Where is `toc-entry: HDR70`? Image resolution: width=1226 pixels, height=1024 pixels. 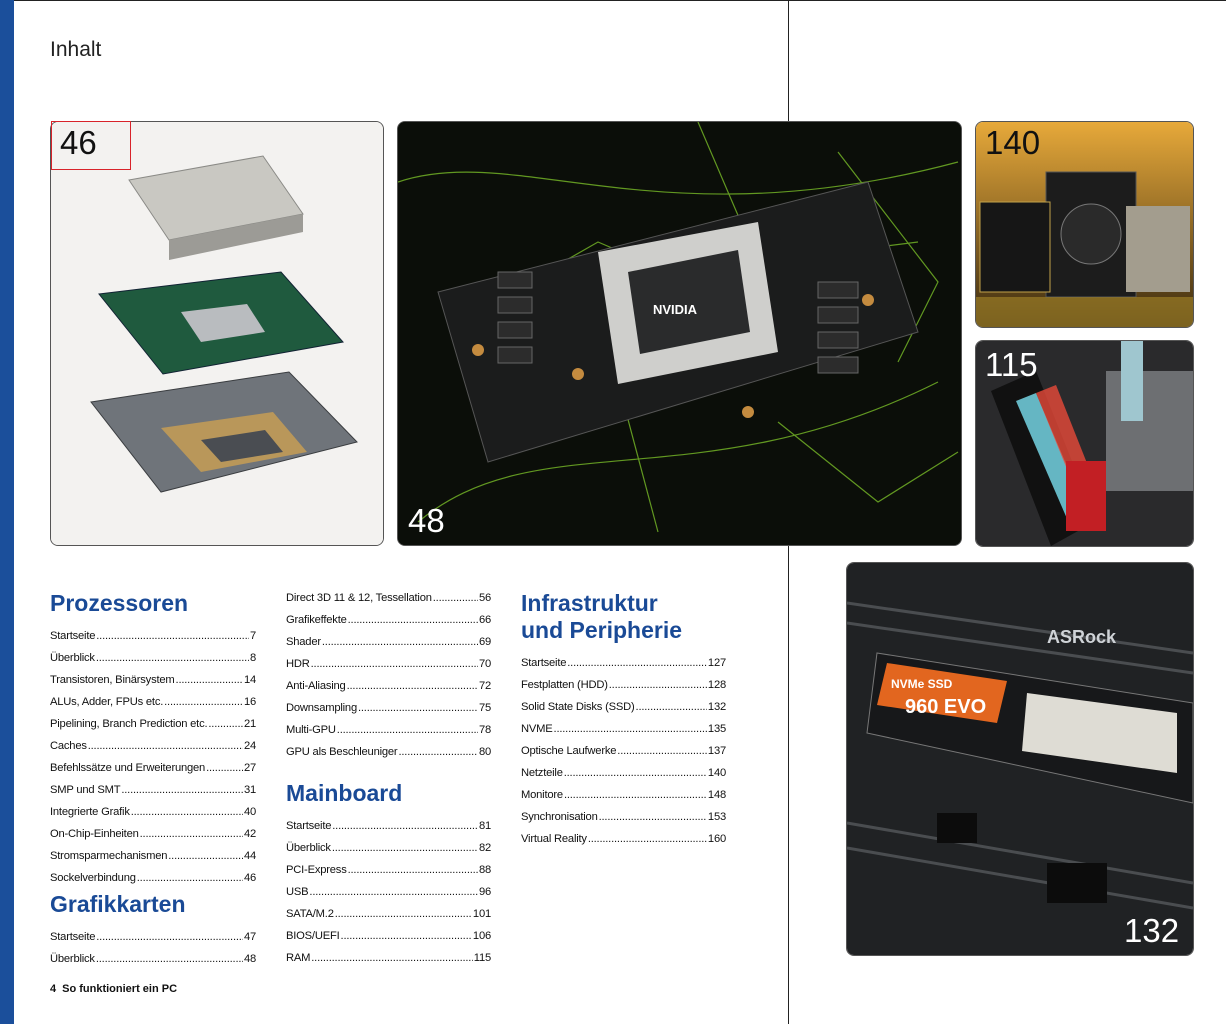
toc-entry: HDR70 is located at coordinates (388, 664).